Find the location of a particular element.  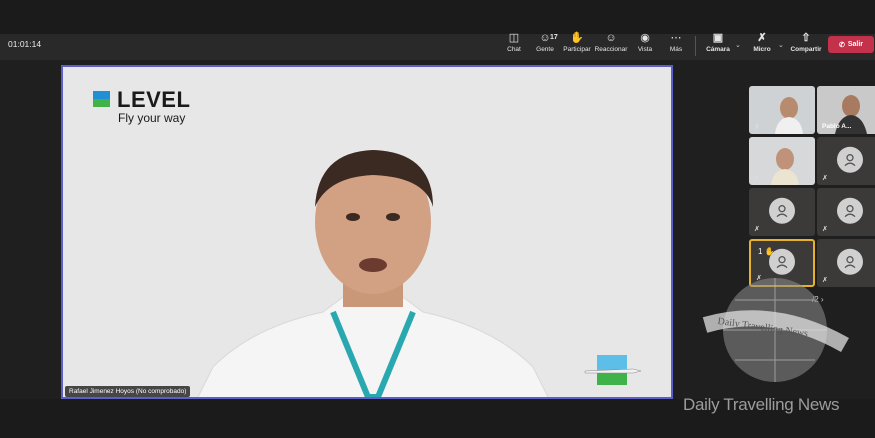

phone-icon: ✆ is located at coordinates (841, 45).